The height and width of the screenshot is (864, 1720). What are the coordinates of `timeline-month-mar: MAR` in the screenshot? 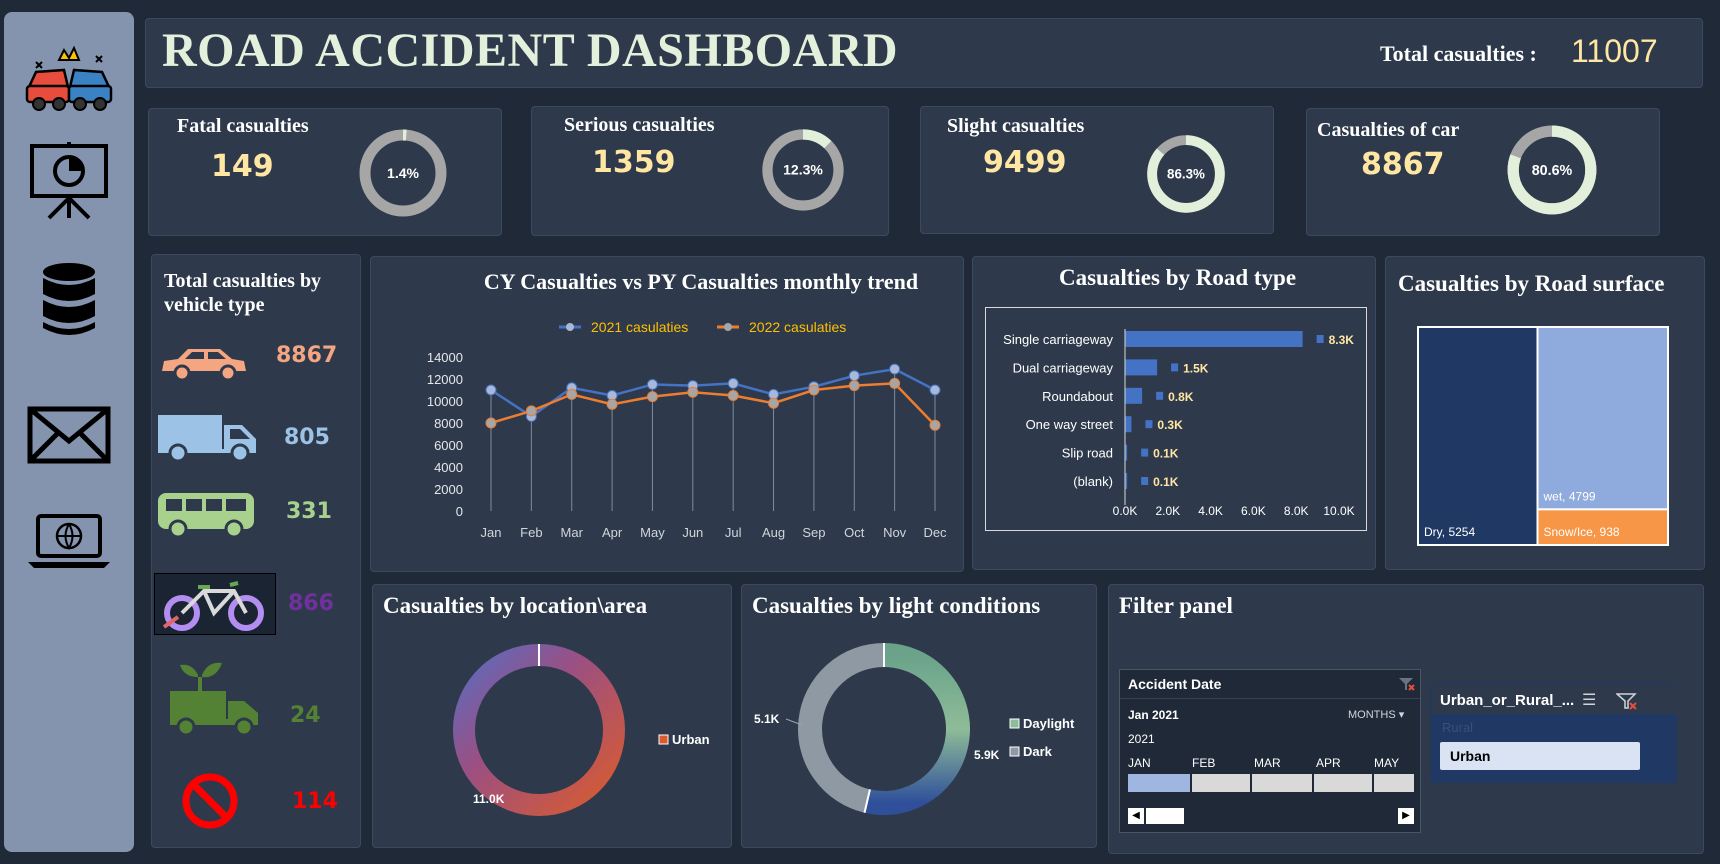 It's located at (1284, 763).